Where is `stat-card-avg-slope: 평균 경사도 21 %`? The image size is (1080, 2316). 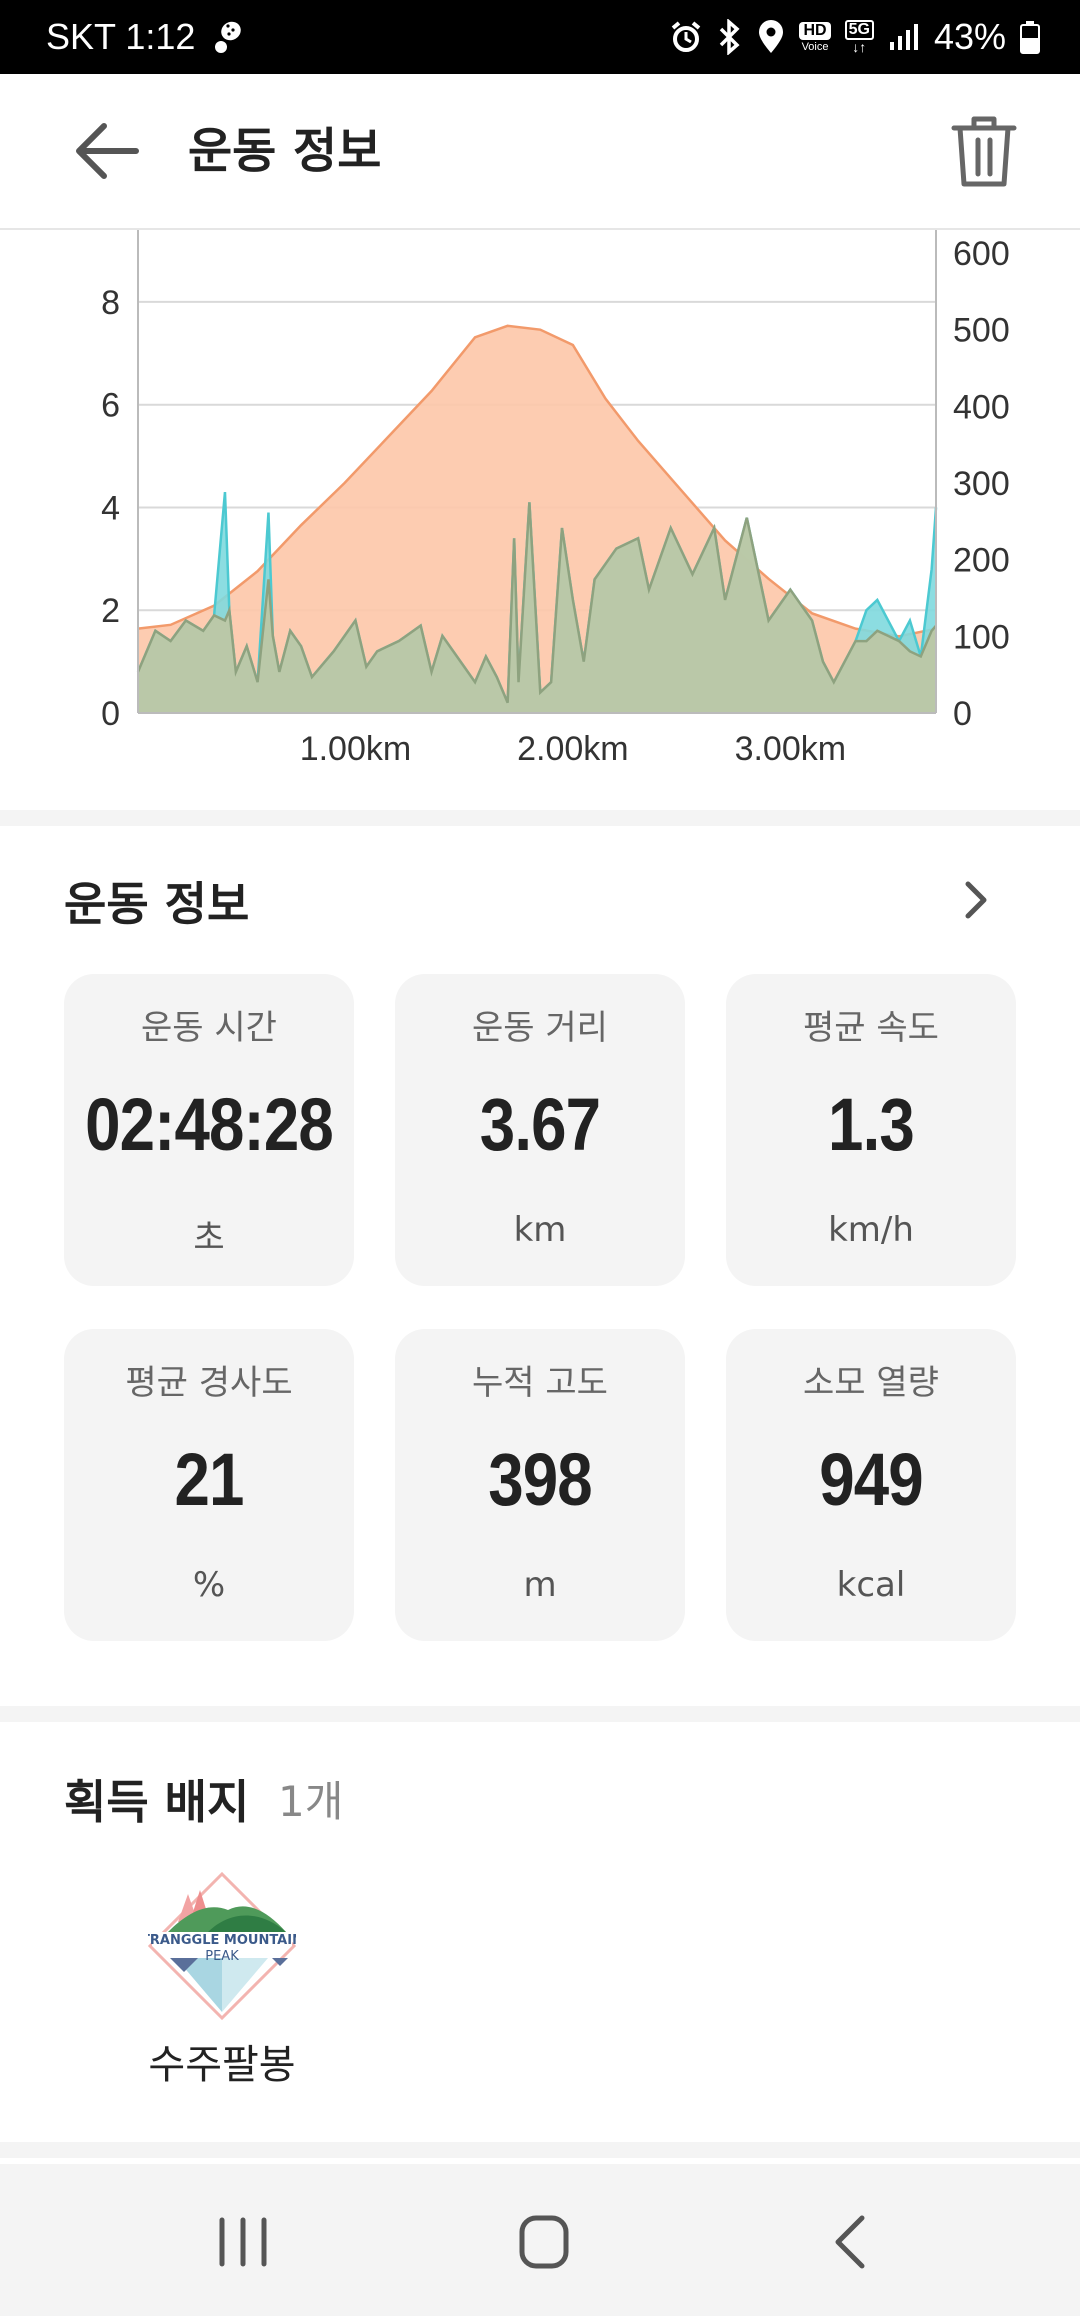
stat-card-avg-slope: 평균 경사도 21 % is located at coordinates (209, 1485).